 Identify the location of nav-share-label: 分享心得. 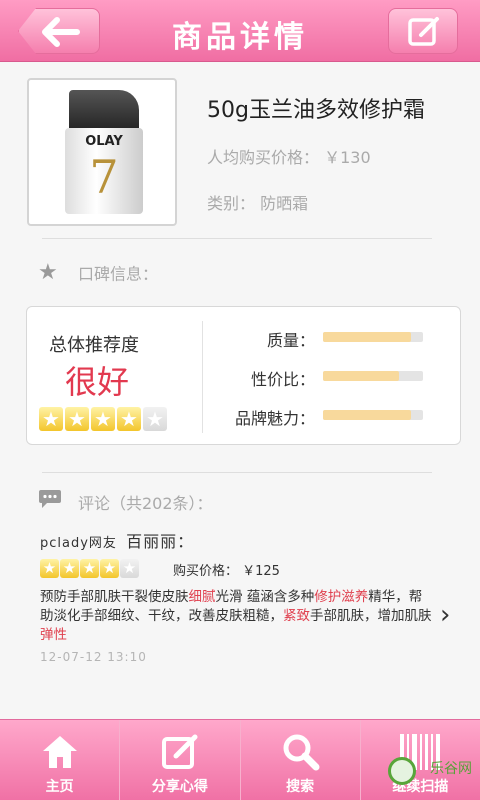
(179, 787).